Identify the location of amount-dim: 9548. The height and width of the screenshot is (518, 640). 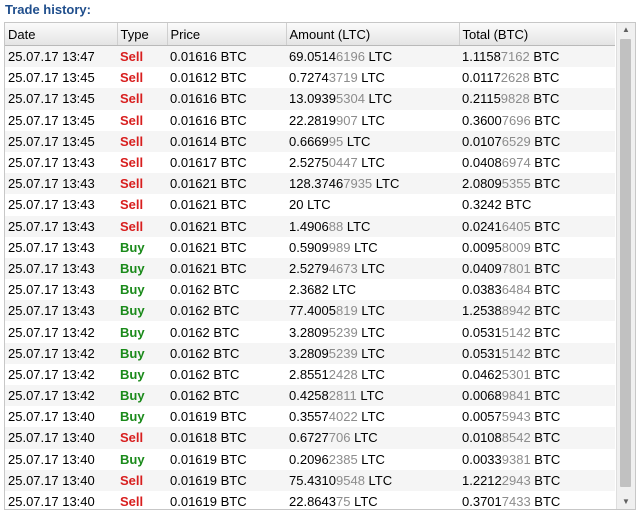
(350, 480).